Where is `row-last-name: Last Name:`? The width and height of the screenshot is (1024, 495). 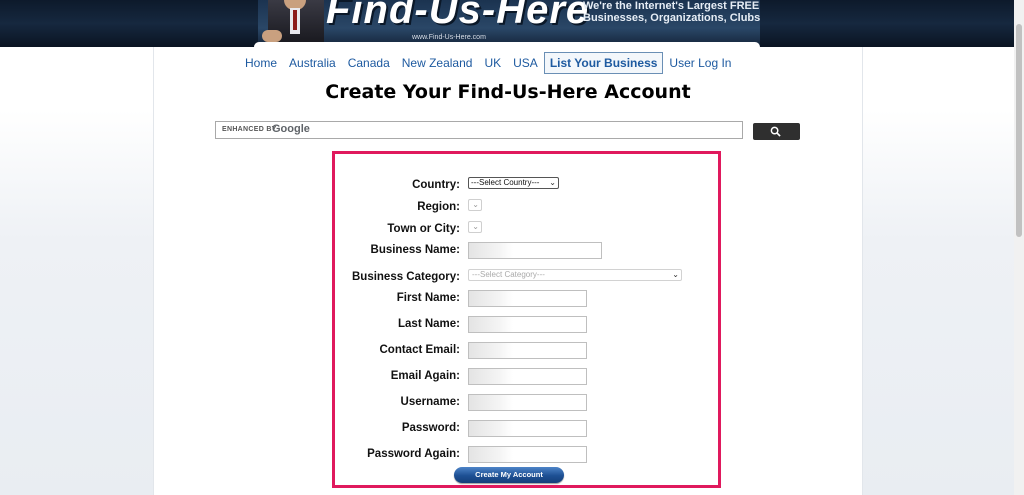 row-last-name: Last Name: is located at coordinates (526, 325).